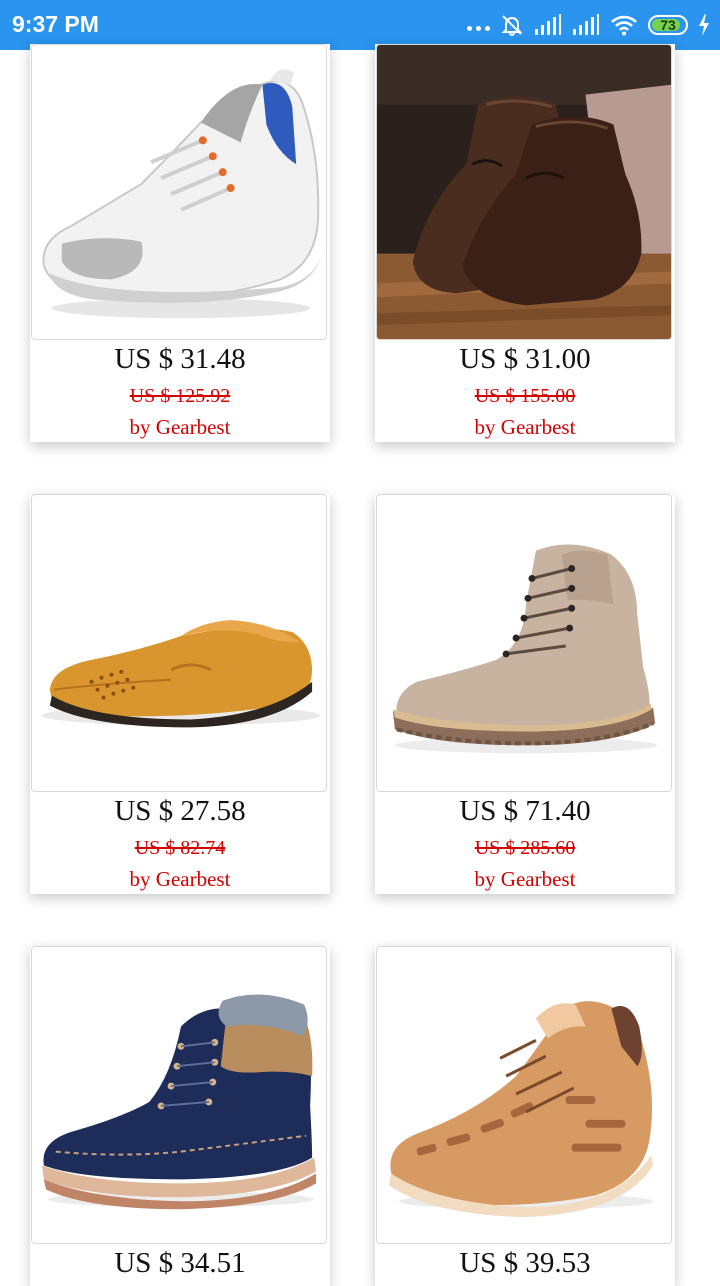  I want to click on product-price: US $ 31.48, so click(180, 359).